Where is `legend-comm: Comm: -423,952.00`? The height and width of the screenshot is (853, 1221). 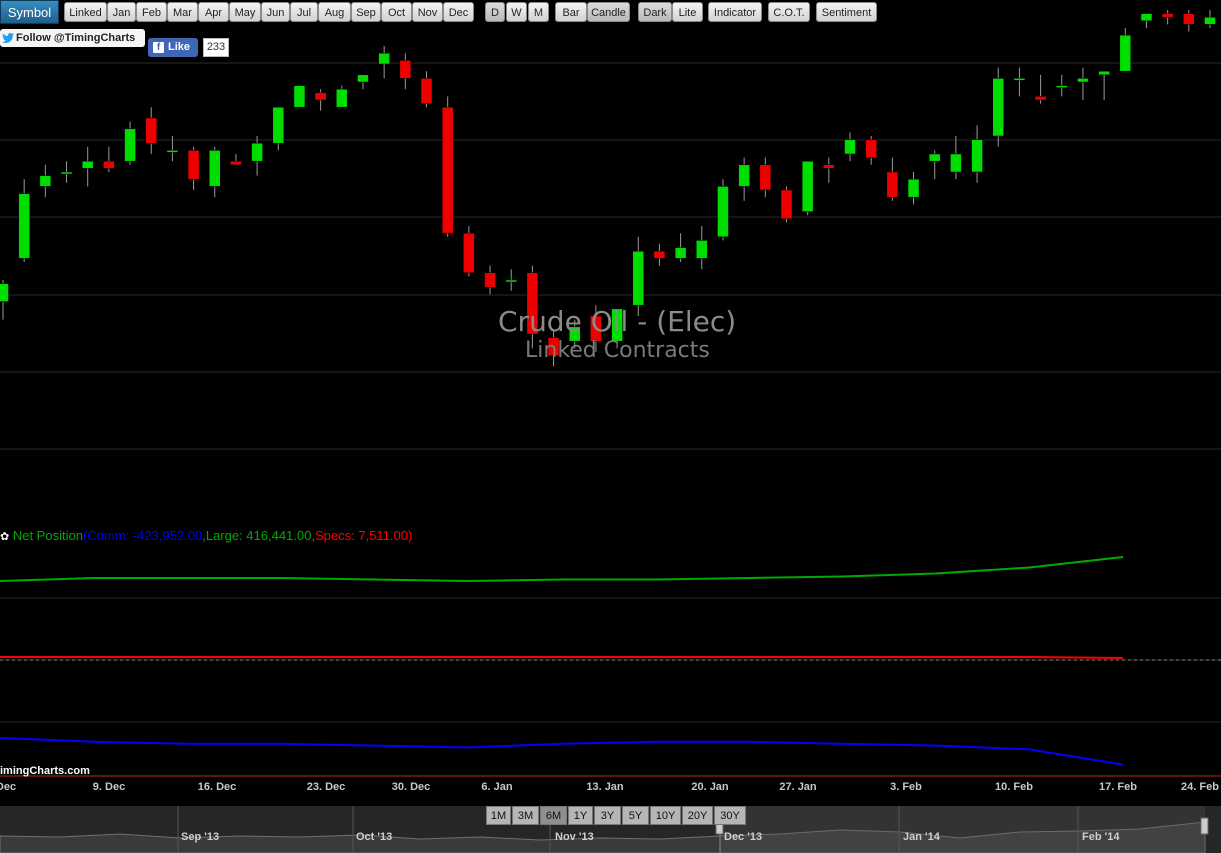
legend-comm: Comm: -423,952.00 is located at coordinates (144, 535).